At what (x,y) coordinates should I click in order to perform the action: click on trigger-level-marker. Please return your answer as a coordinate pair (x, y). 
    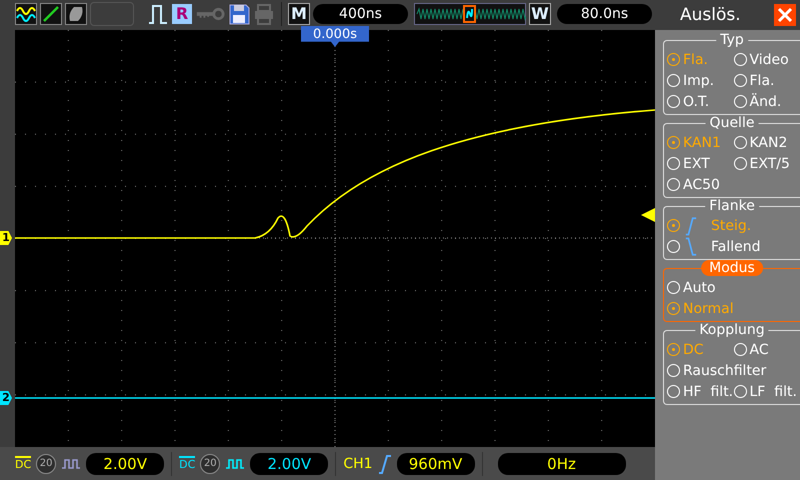
    Looking at the image, I should click on (648, 215).